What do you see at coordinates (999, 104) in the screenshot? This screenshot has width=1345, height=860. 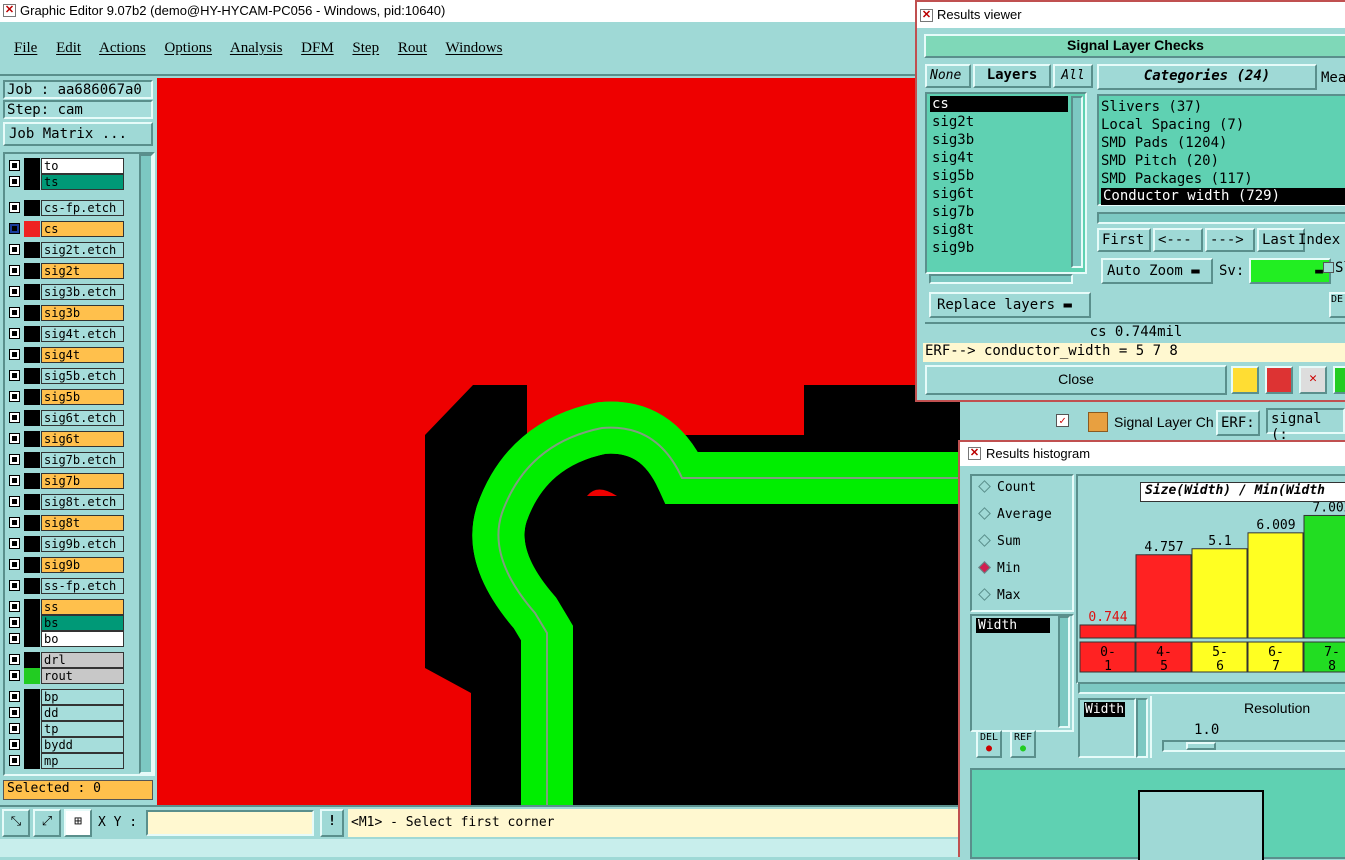 I see `layer-item-cs: cs` at bounding box center [999, 104].